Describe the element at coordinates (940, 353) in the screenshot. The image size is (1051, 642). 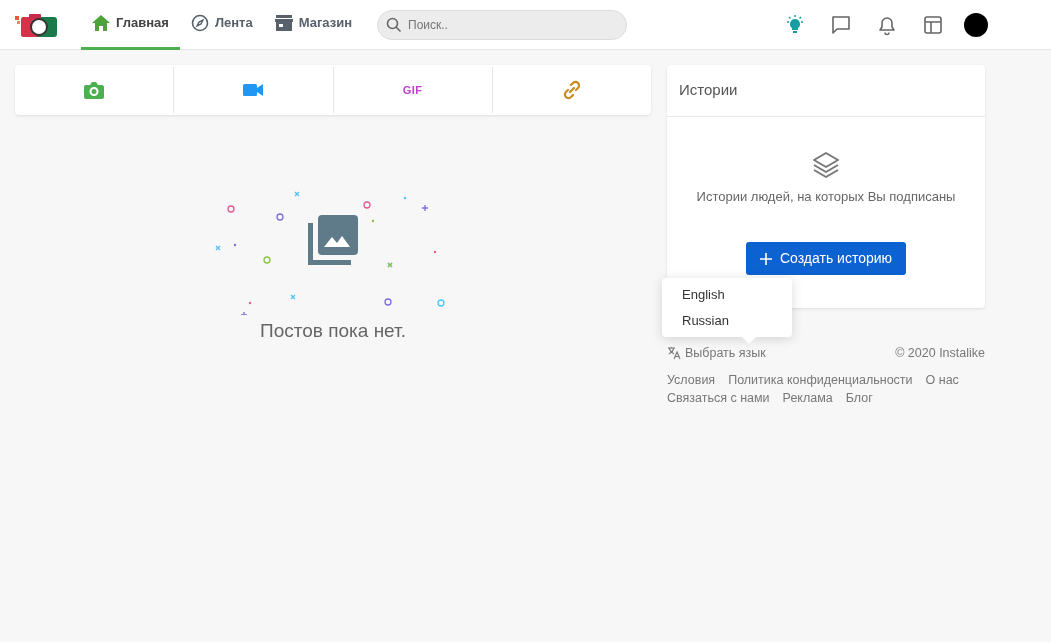
I see `copyright-text: © 2020 Instalike` at that location.